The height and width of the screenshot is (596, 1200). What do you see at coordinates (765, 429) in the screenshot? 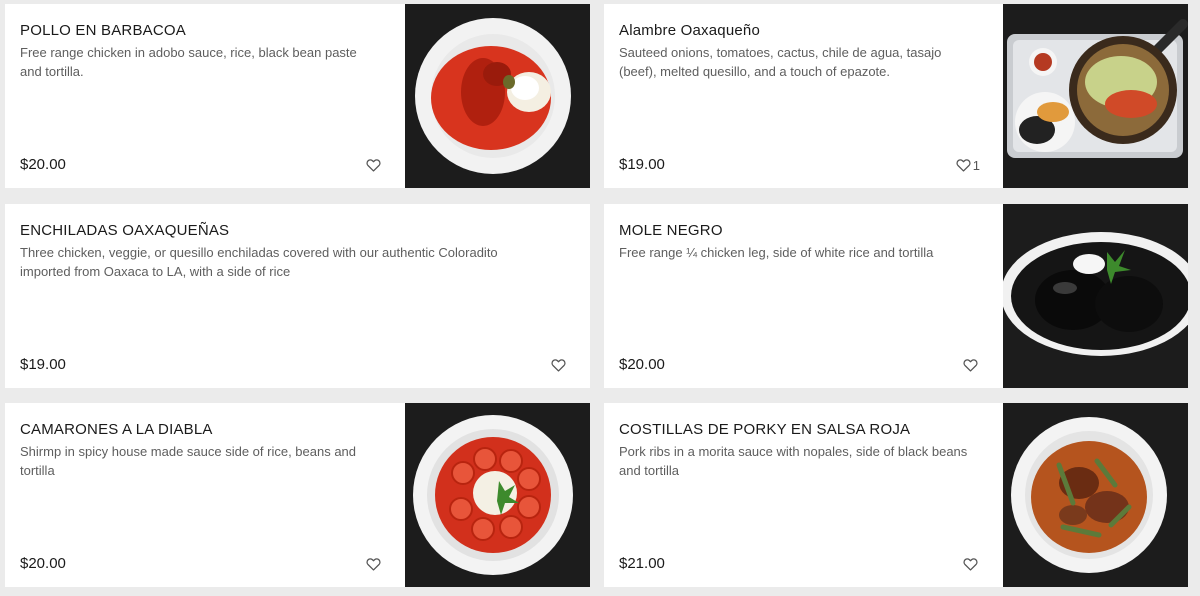
I see `menu-item-name: COSTILLAS DE PORKY EN SALSA ROJA` at bounding box center [765, 429].